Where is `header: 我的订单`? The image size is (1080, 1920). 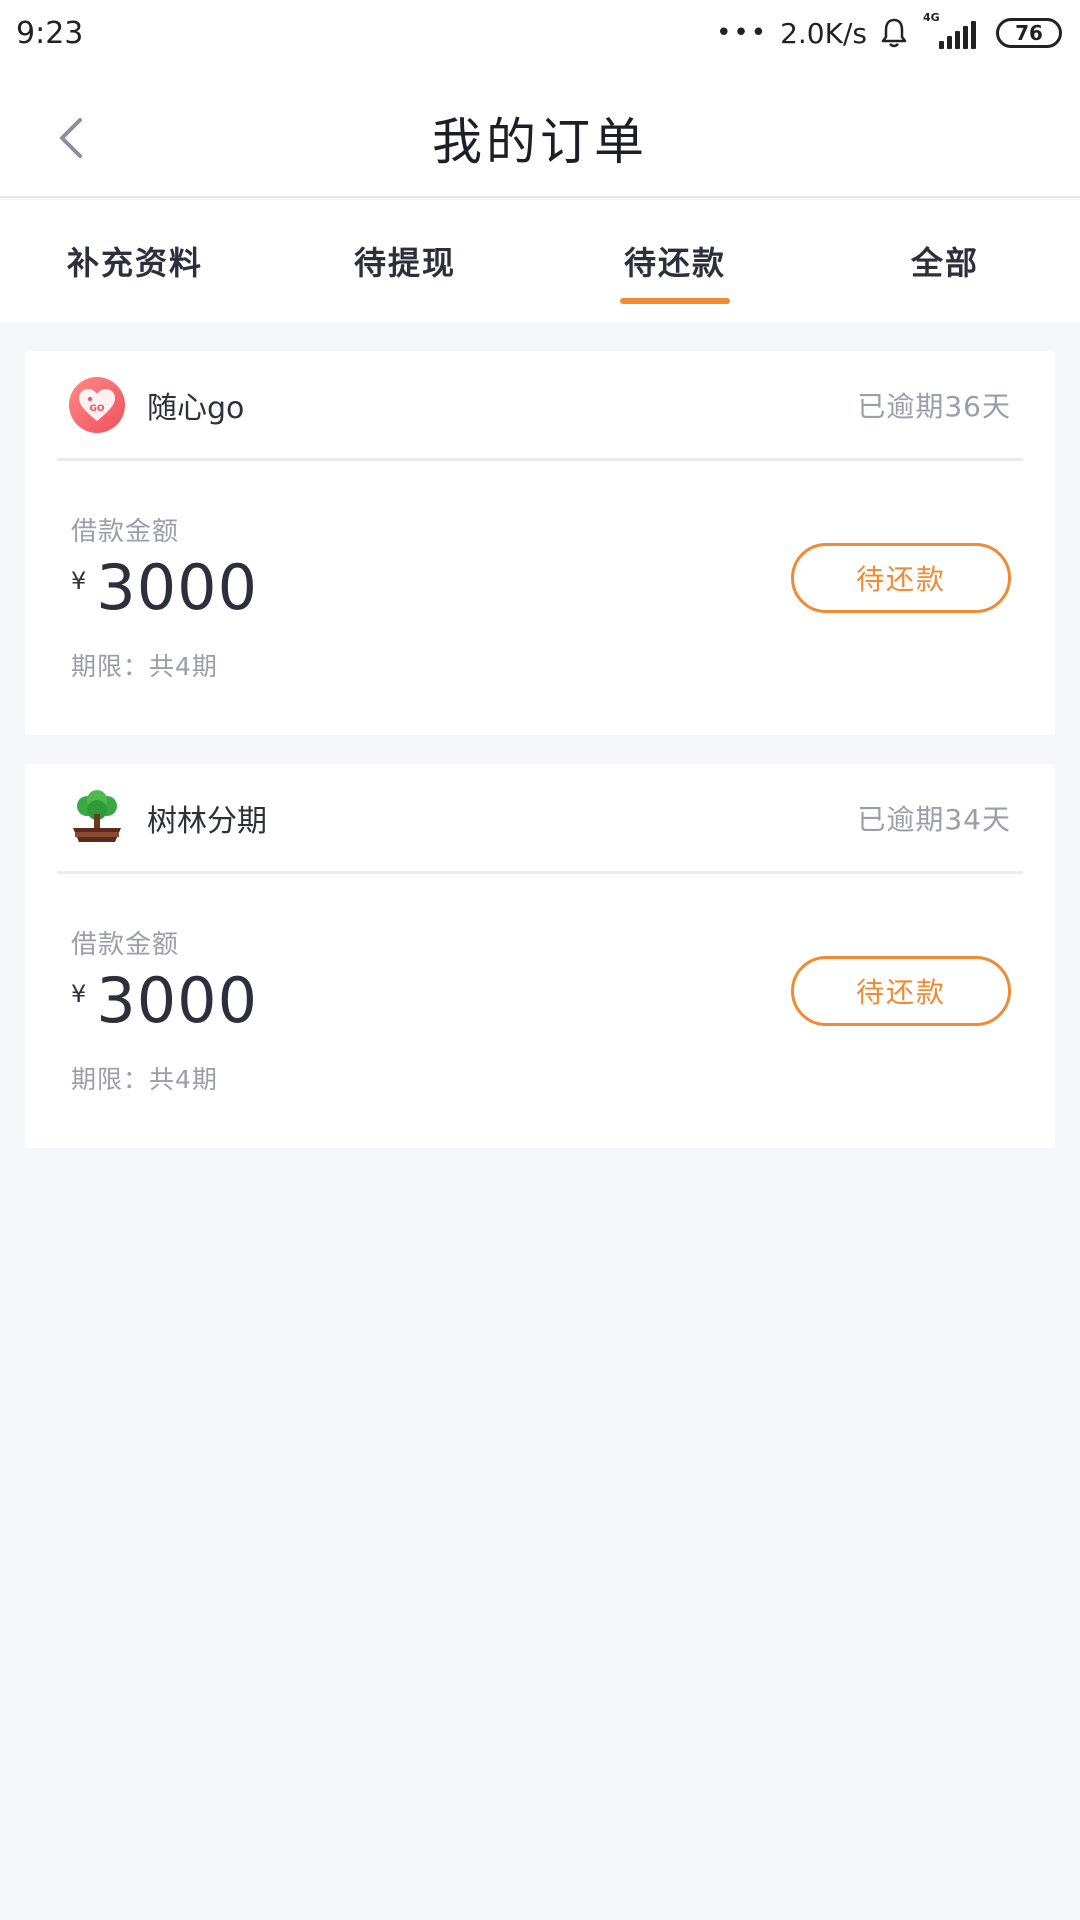
header: 我的订单 is located at coordinates (540, 132).